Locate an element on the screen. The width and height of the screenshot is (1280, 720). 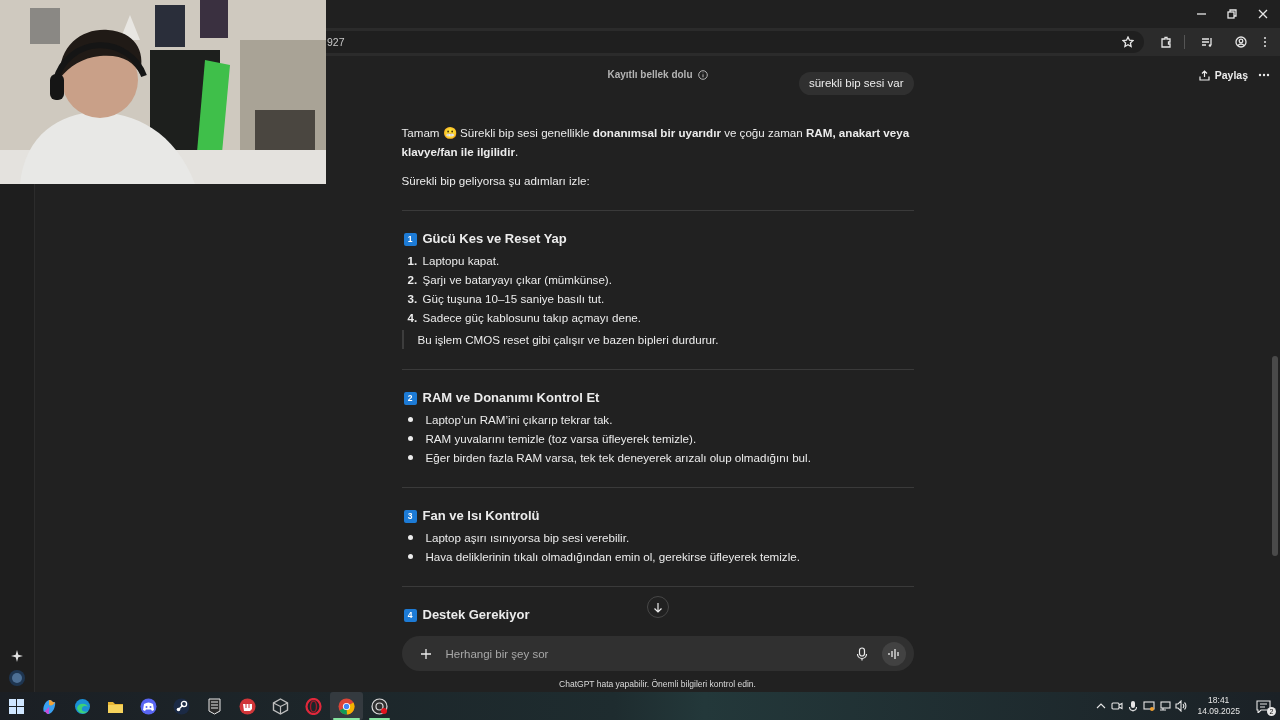
list-number: 4. is located at coordinates (412, 318).